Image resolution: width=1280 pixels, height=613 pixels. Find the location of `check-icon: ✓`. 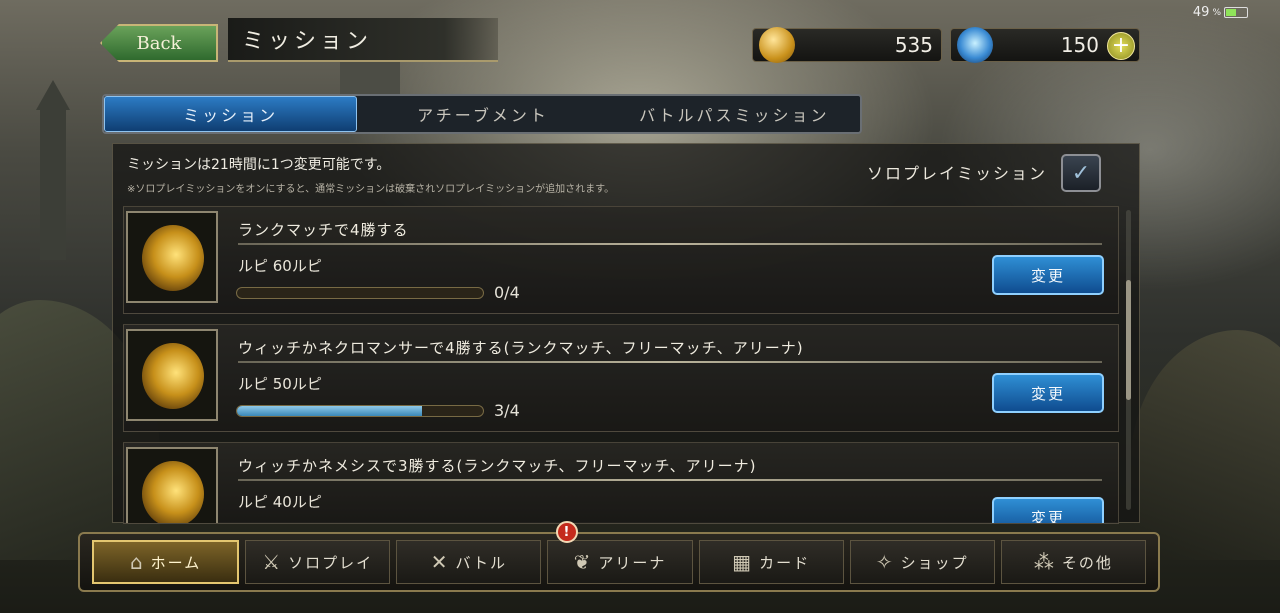

check-icon: ✓ is located at coordinates (1081, 173).